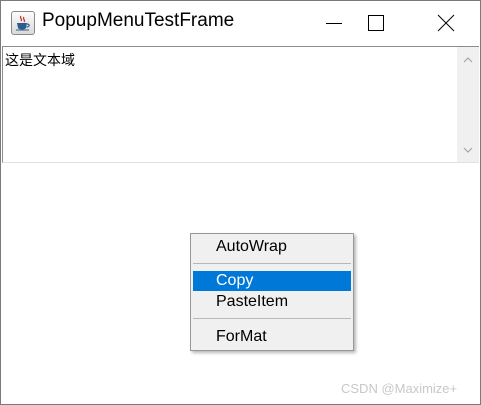 The height and width of the screenshot is (405, 481). I want to click on scroll-down-arrow-icon, so click(468, 150).